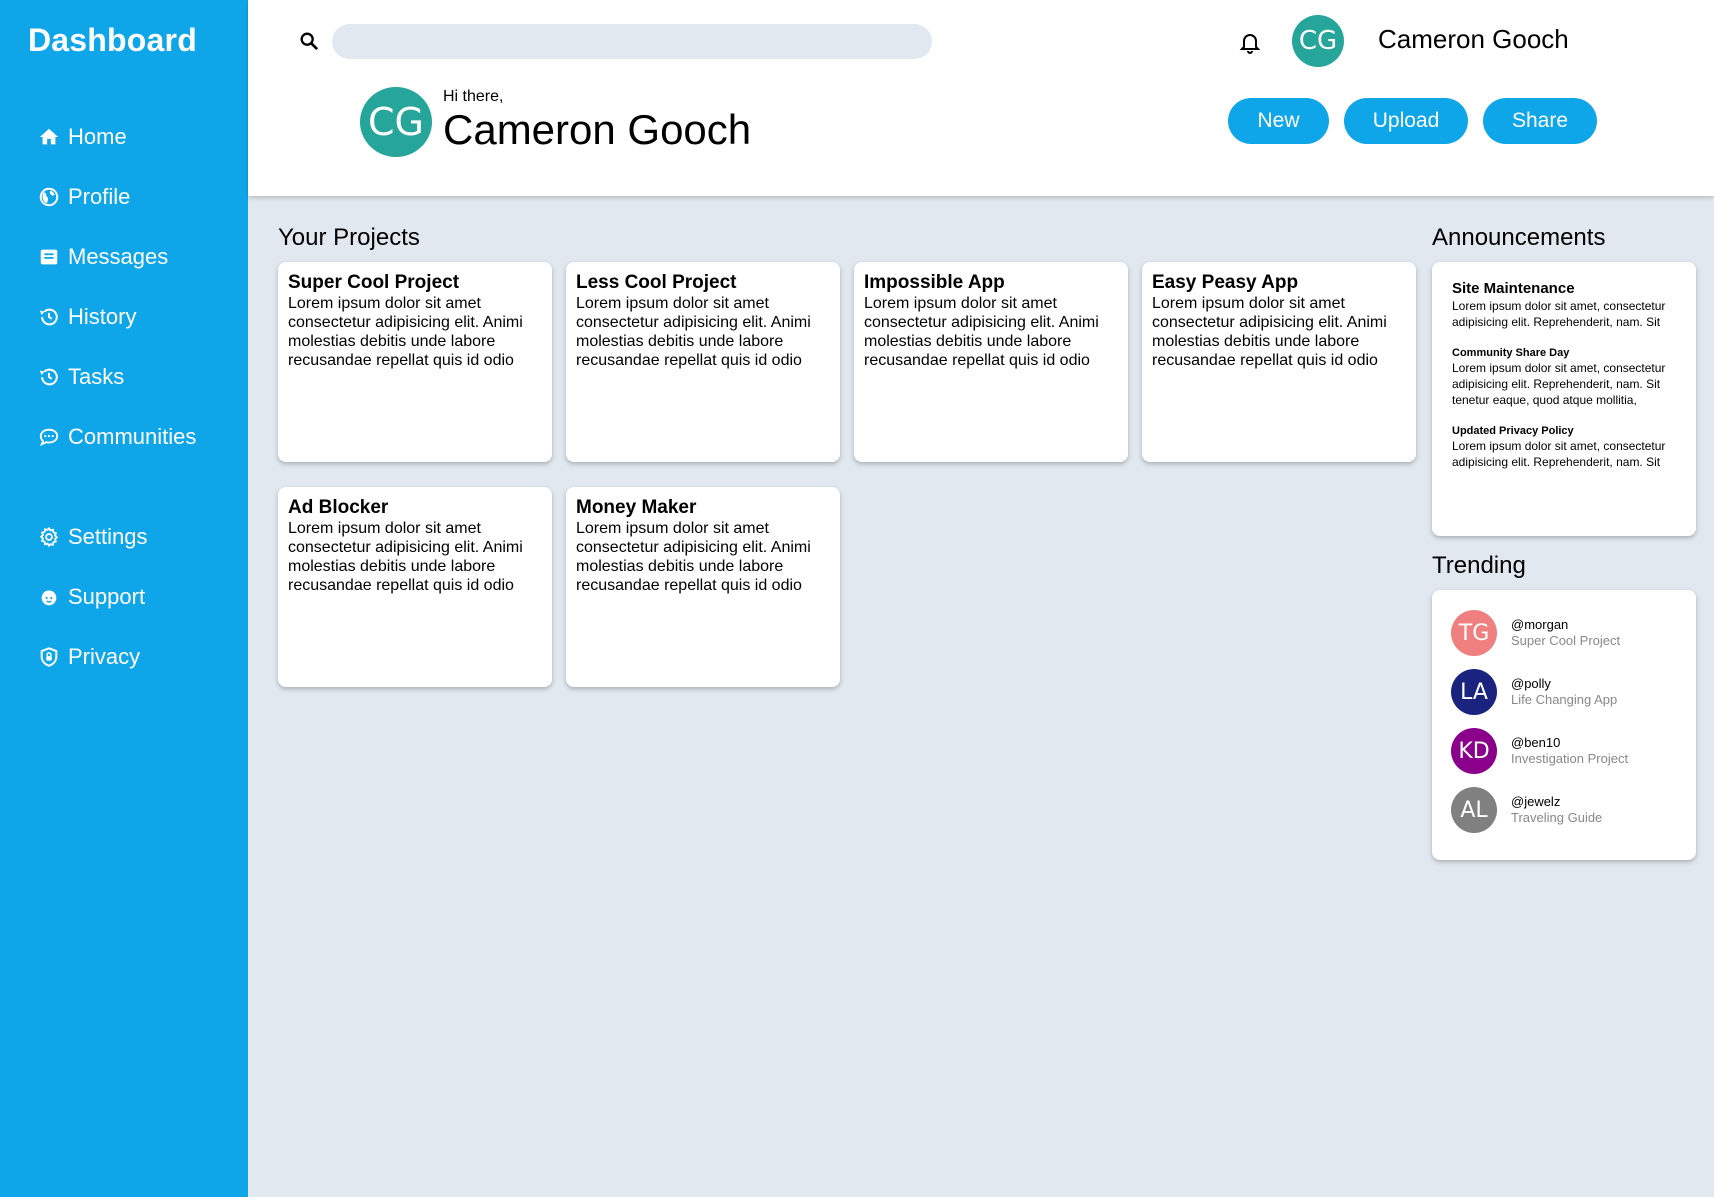 The image size is (1714, 1197). Describe the element at coordinates (349, 237) in the screenshot. I see `projects-heading: Your Projects` at that location.